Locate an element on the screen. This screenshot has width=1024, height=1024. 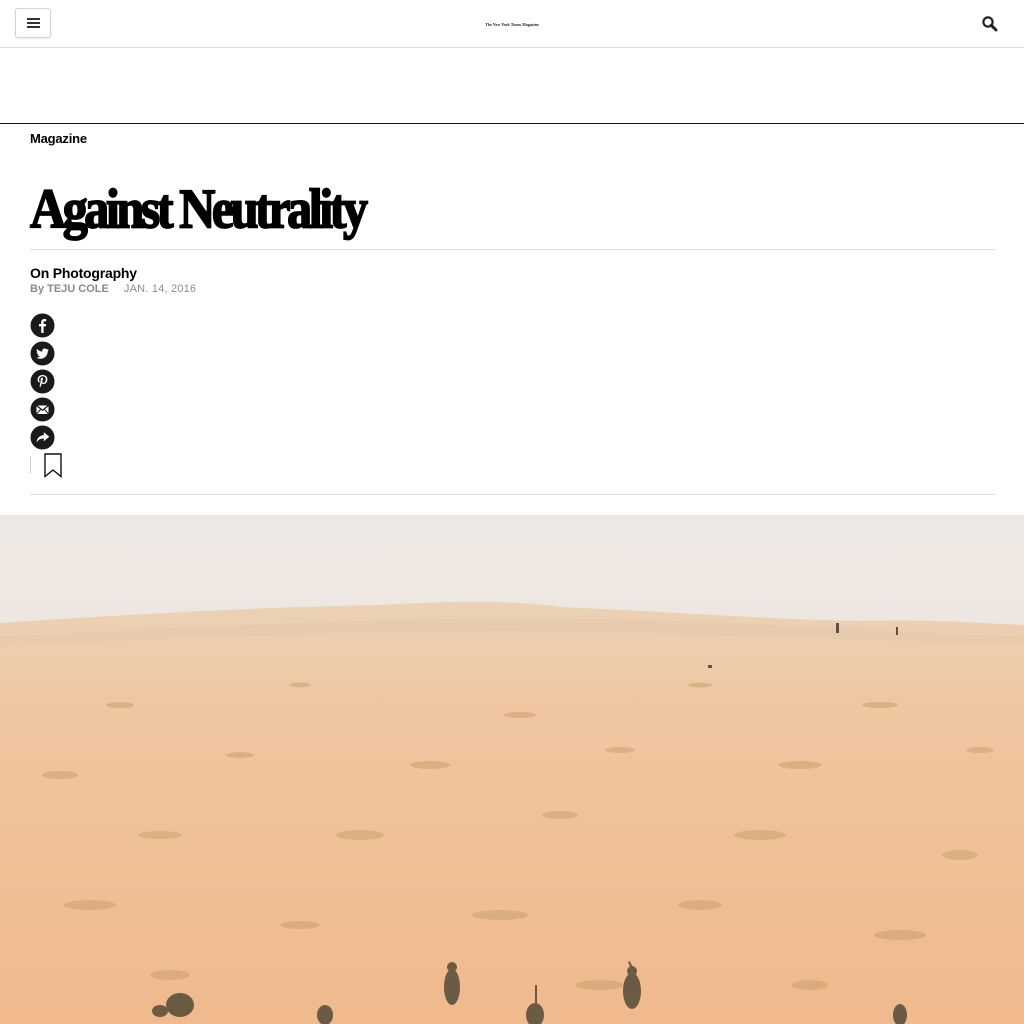
column-name: On Photography is located at coordinates (83, 273).